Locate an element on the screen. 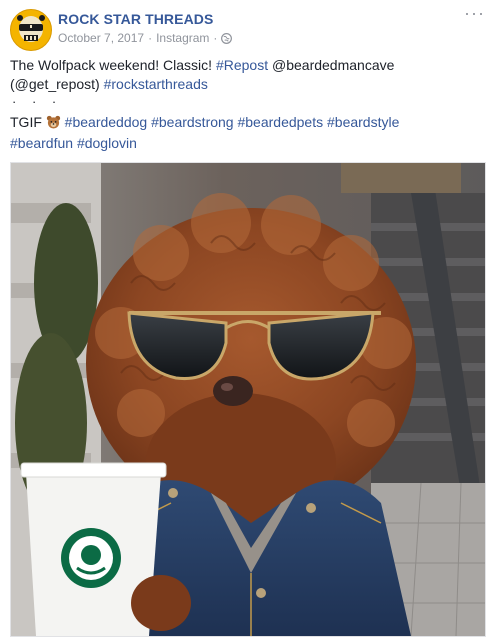 This screenshot has width=495, height=644. mention-beardedmancave: @beardedmancave is located at coordinates (331, 65).